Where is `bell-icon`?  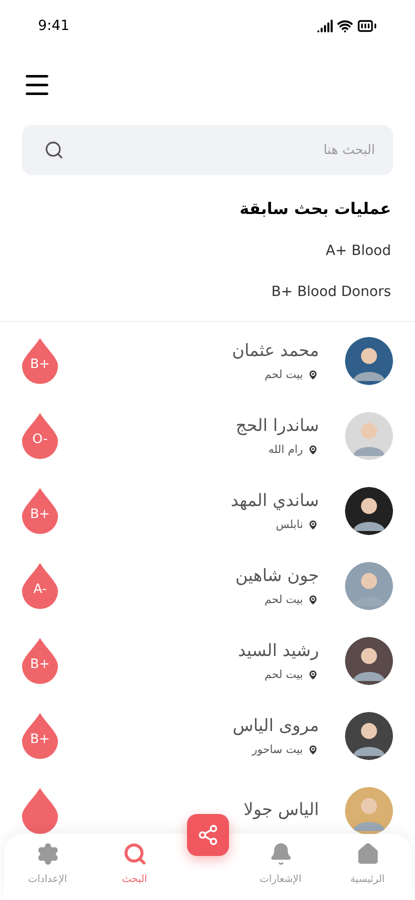
bell-icon is located at coordinates (280, 854).